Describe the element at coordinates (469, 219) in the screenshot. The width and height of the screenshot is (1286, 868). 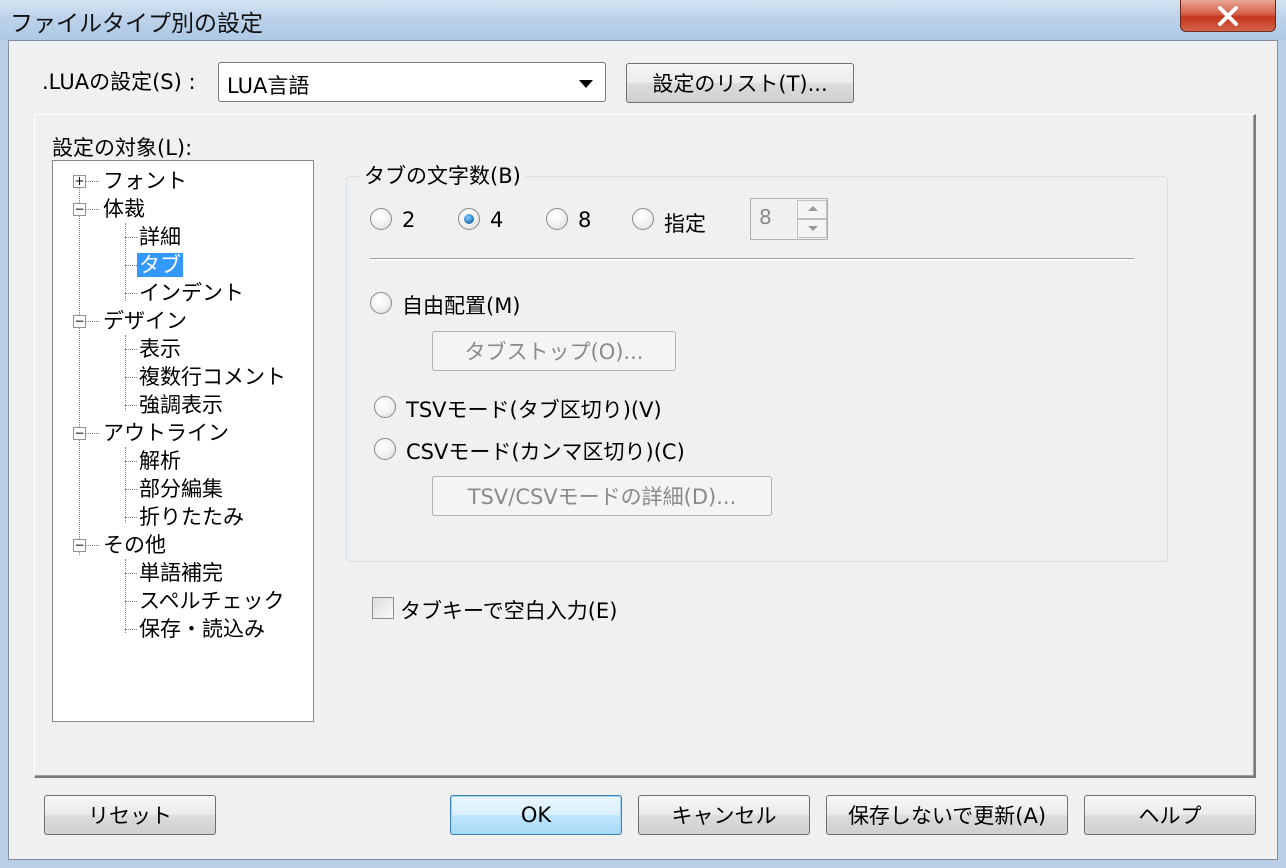
I see `tab-width-4-radio` at that location.